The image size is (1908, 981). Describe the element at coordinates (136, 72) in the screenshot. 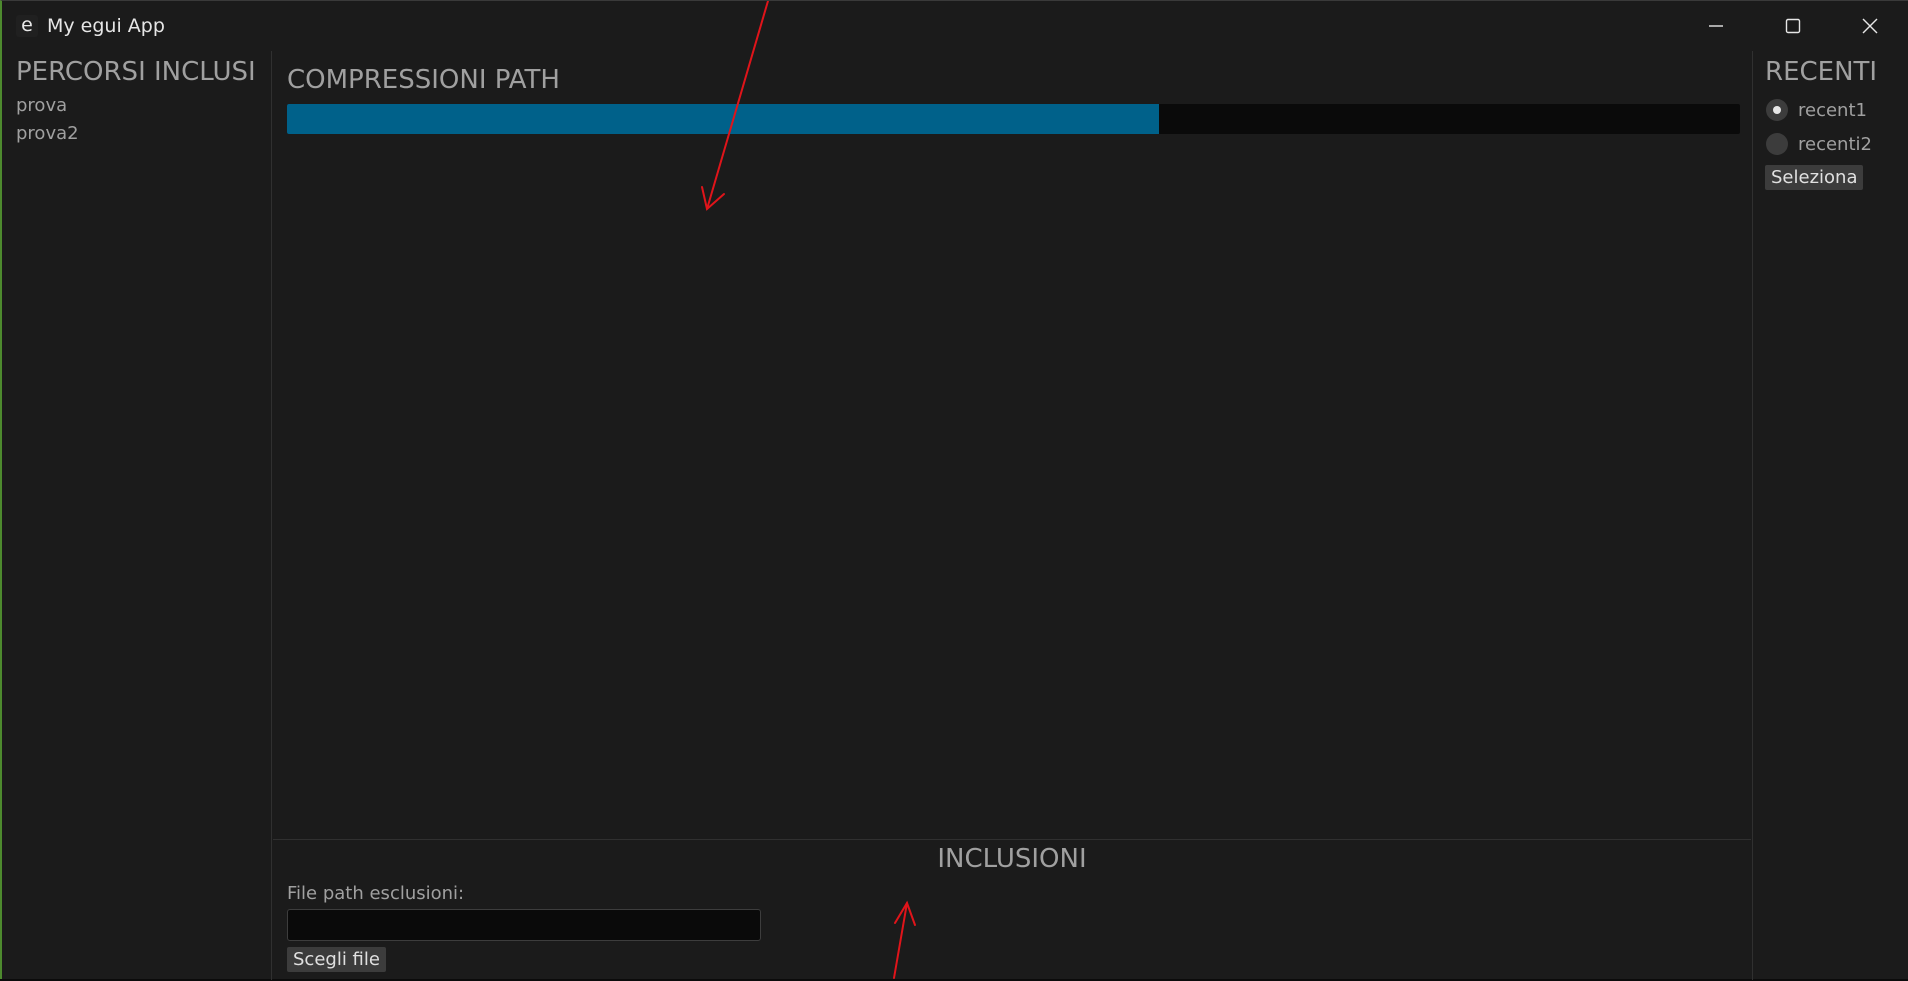

I see `left-panel-heading: PERCORSI INCLUSI` at that location.